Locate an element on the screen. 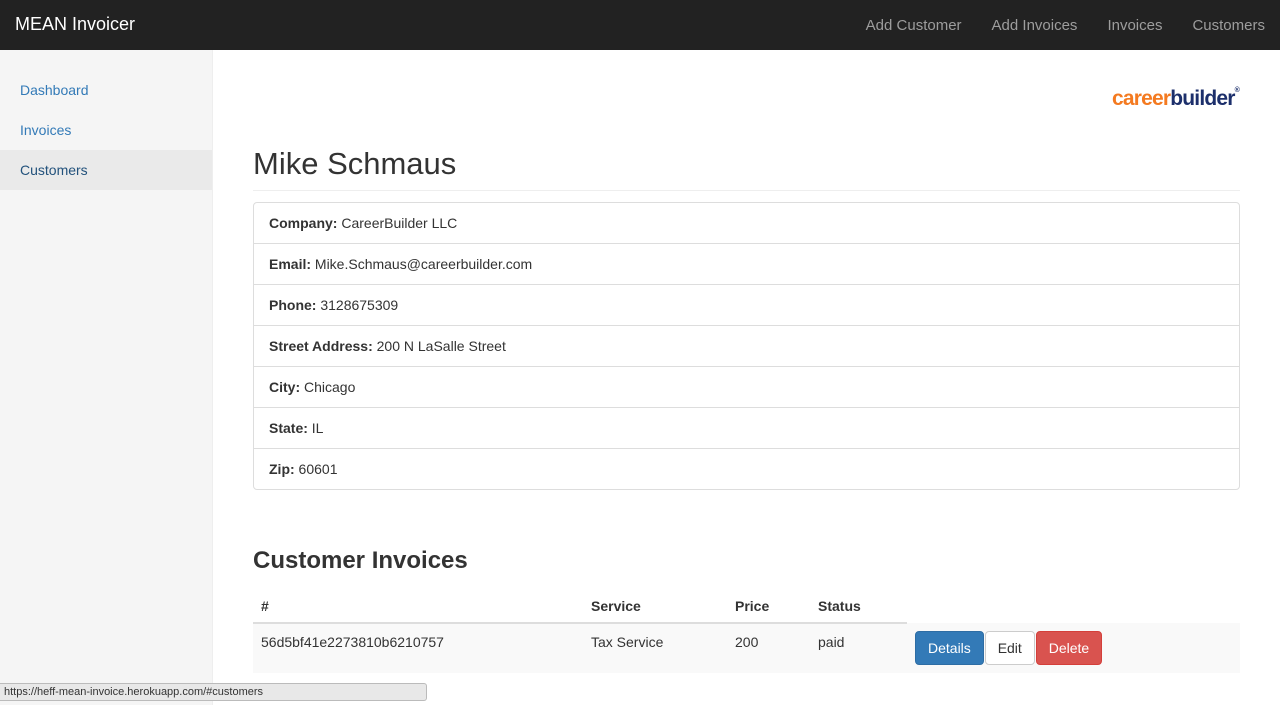 Image resolution: width=1280 pixels, height=705 pixels. detail-phone: Phone: 3128675309 is located at coordinates (746, 304).